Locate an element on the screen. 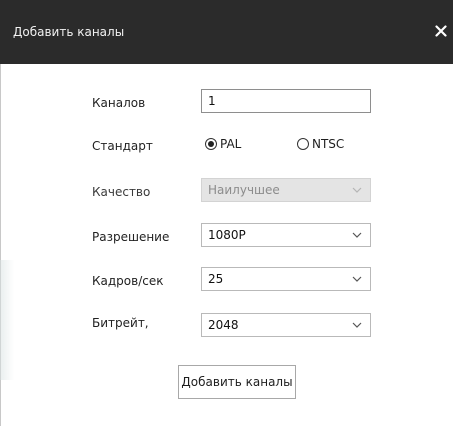 This screenshot has width=453, height=426. background-watermark is located at coordinates (7, 320).